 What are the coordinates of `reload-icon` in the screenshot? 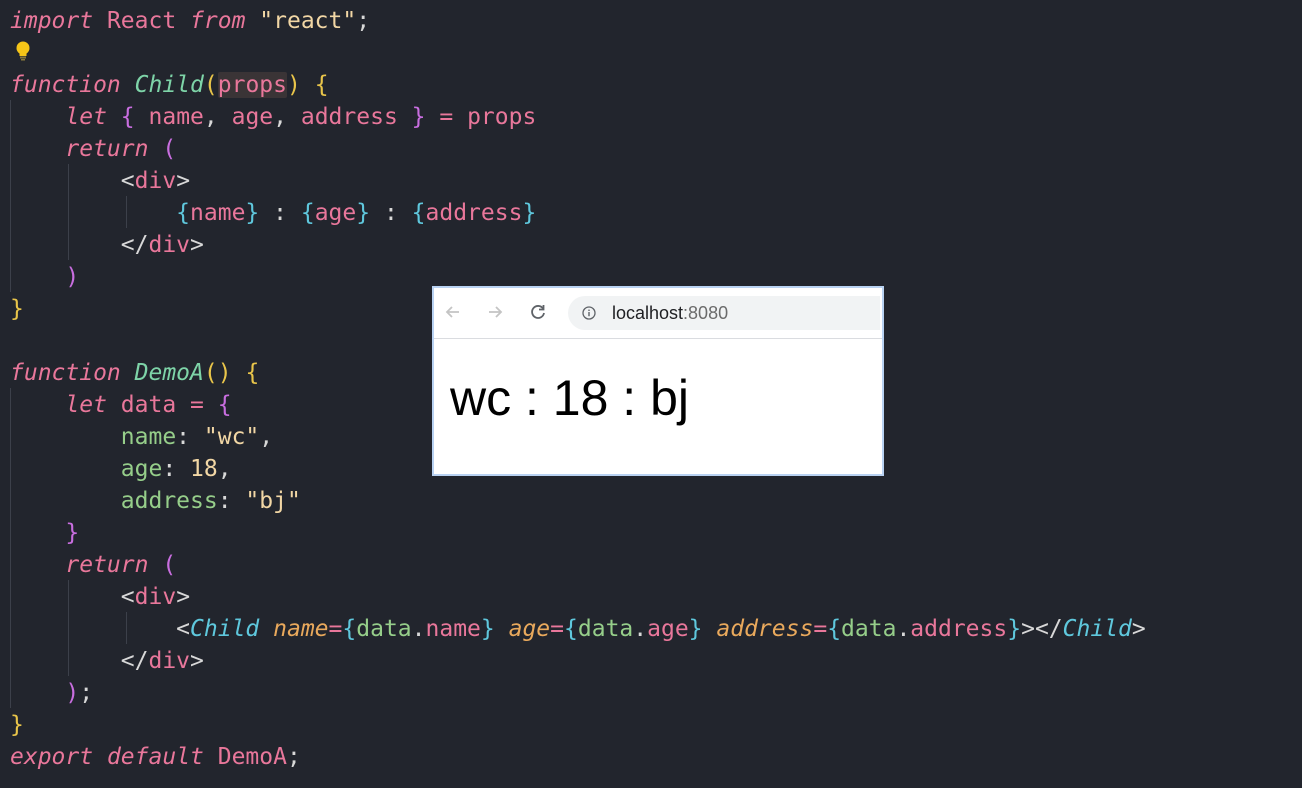 It's located at (538, 312).